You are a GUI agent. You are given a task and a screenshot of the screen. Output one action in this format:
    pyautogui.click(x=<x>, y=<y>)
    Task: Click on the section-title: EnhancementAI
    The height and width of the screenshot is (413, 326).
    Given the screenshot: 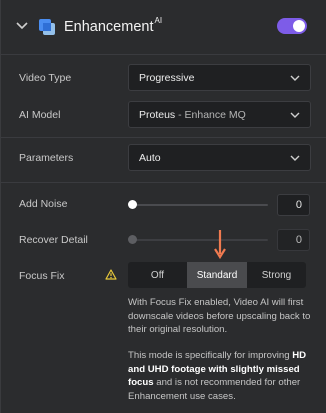 What is the action you would take?
    pyautogui.click(x=113, y=25)
    